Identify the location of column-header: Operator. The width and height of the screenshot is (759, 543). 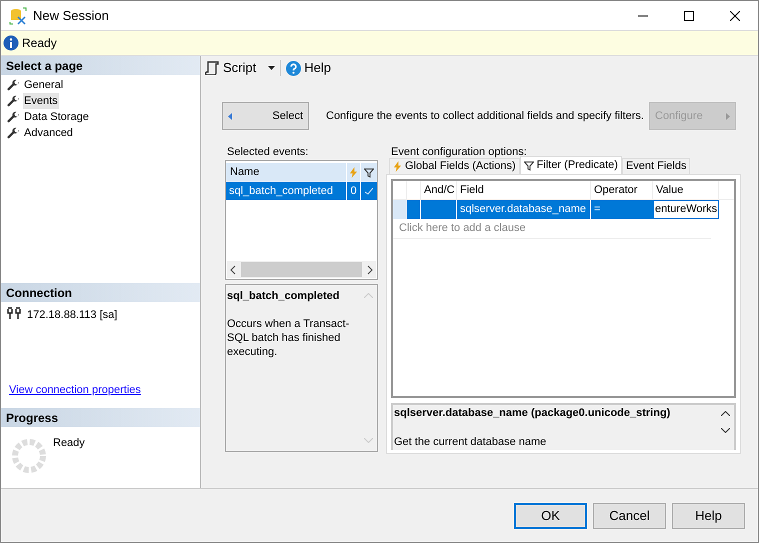
(622, 190).